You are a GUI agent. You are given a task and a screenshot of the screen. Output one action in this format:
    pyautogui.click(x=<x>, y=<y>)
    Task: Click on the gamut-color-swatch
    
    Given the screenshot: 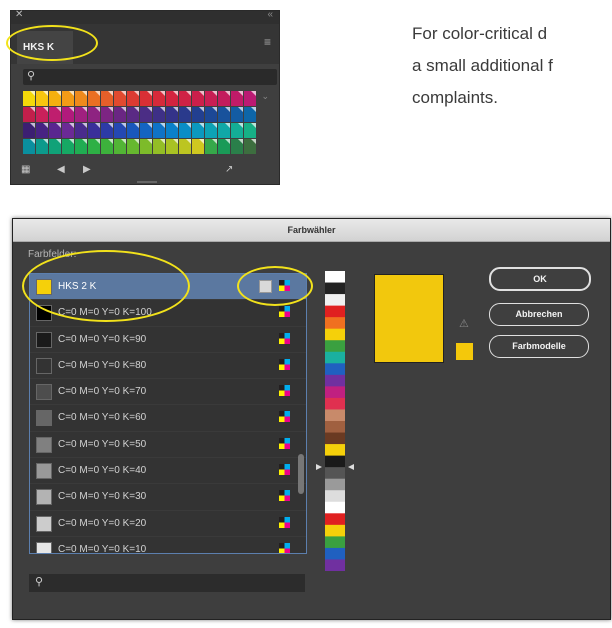 What is the action you would take?
    pyautogui.click(x=464, y=351)
    